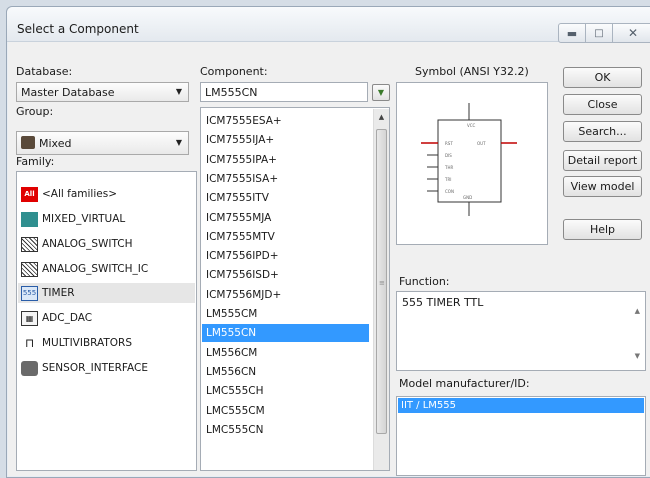 The height and width of the screenshot is (478, 650). Describe the element at coordinates (79, 194) in the screenshot. I see `family-item-label: <All families>` at that location.